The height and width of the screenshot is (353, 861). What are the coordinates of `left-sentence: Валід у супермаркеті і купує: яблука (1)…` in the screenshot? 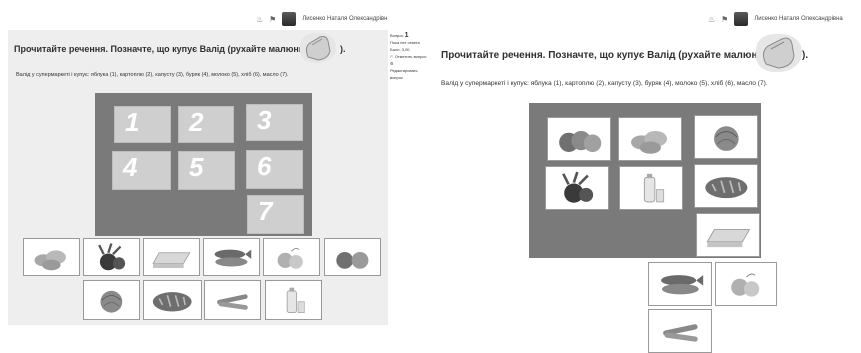 It's located at (152, 75).